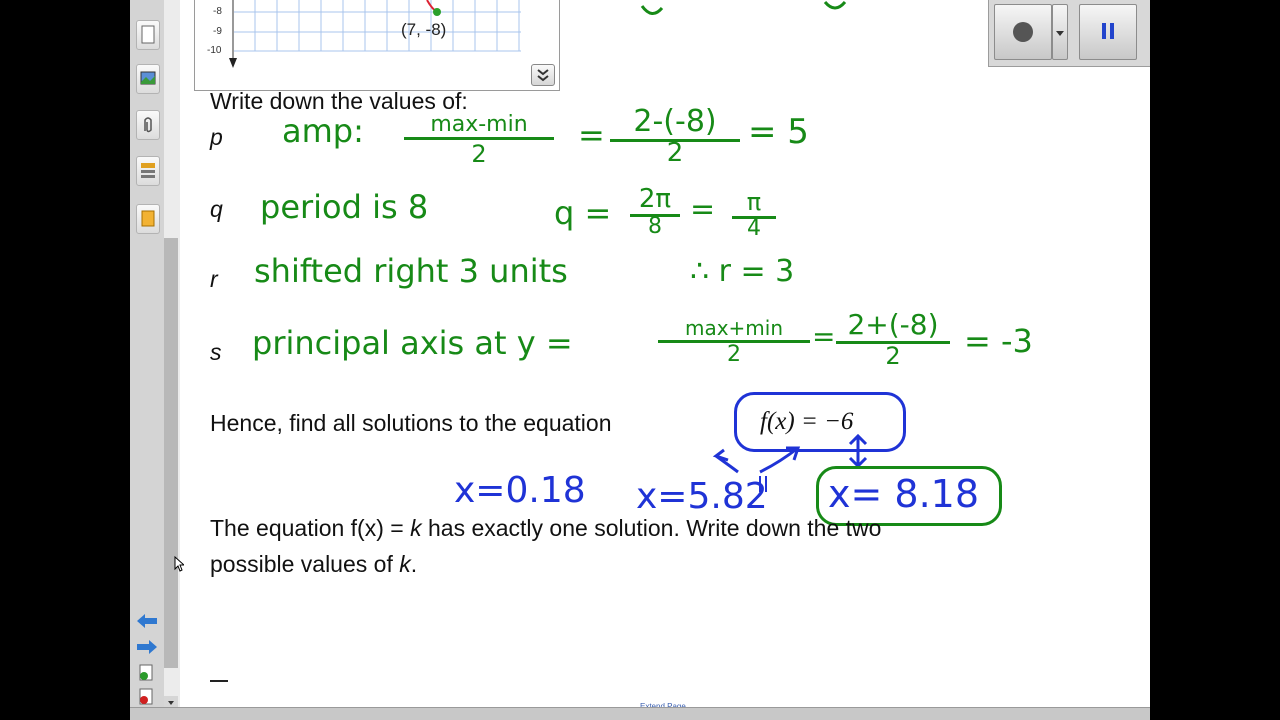  I want to click on hw-s-num: max+min, so click(734, 329).